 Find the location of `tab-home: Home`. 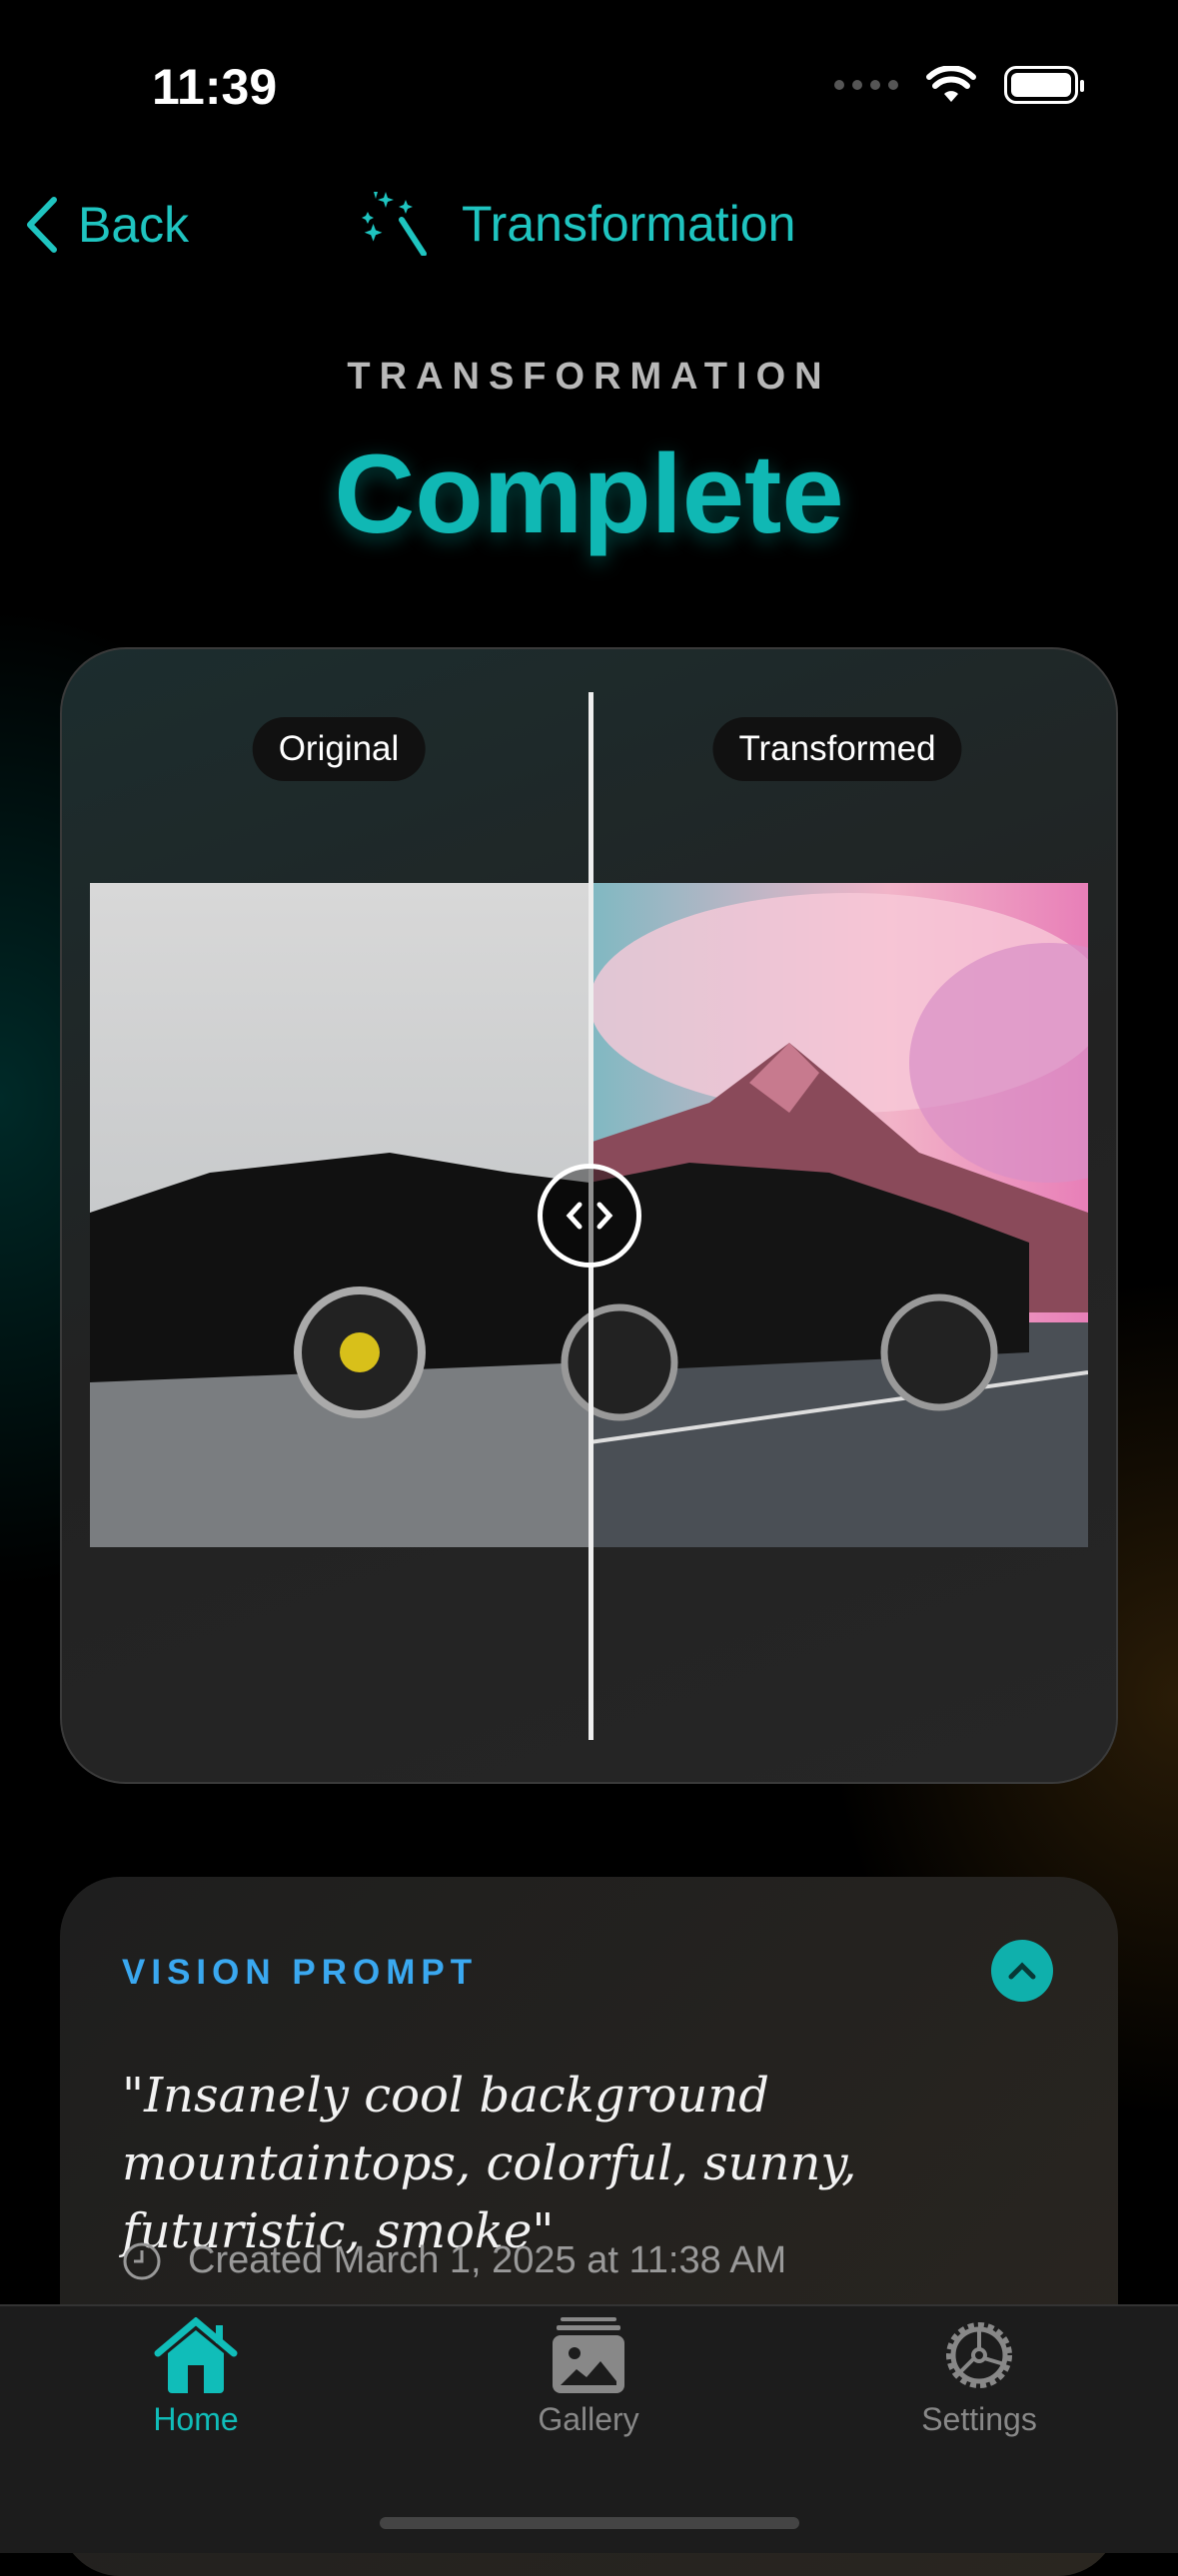

tab-home: Home is located at coordinates (196, 2377).